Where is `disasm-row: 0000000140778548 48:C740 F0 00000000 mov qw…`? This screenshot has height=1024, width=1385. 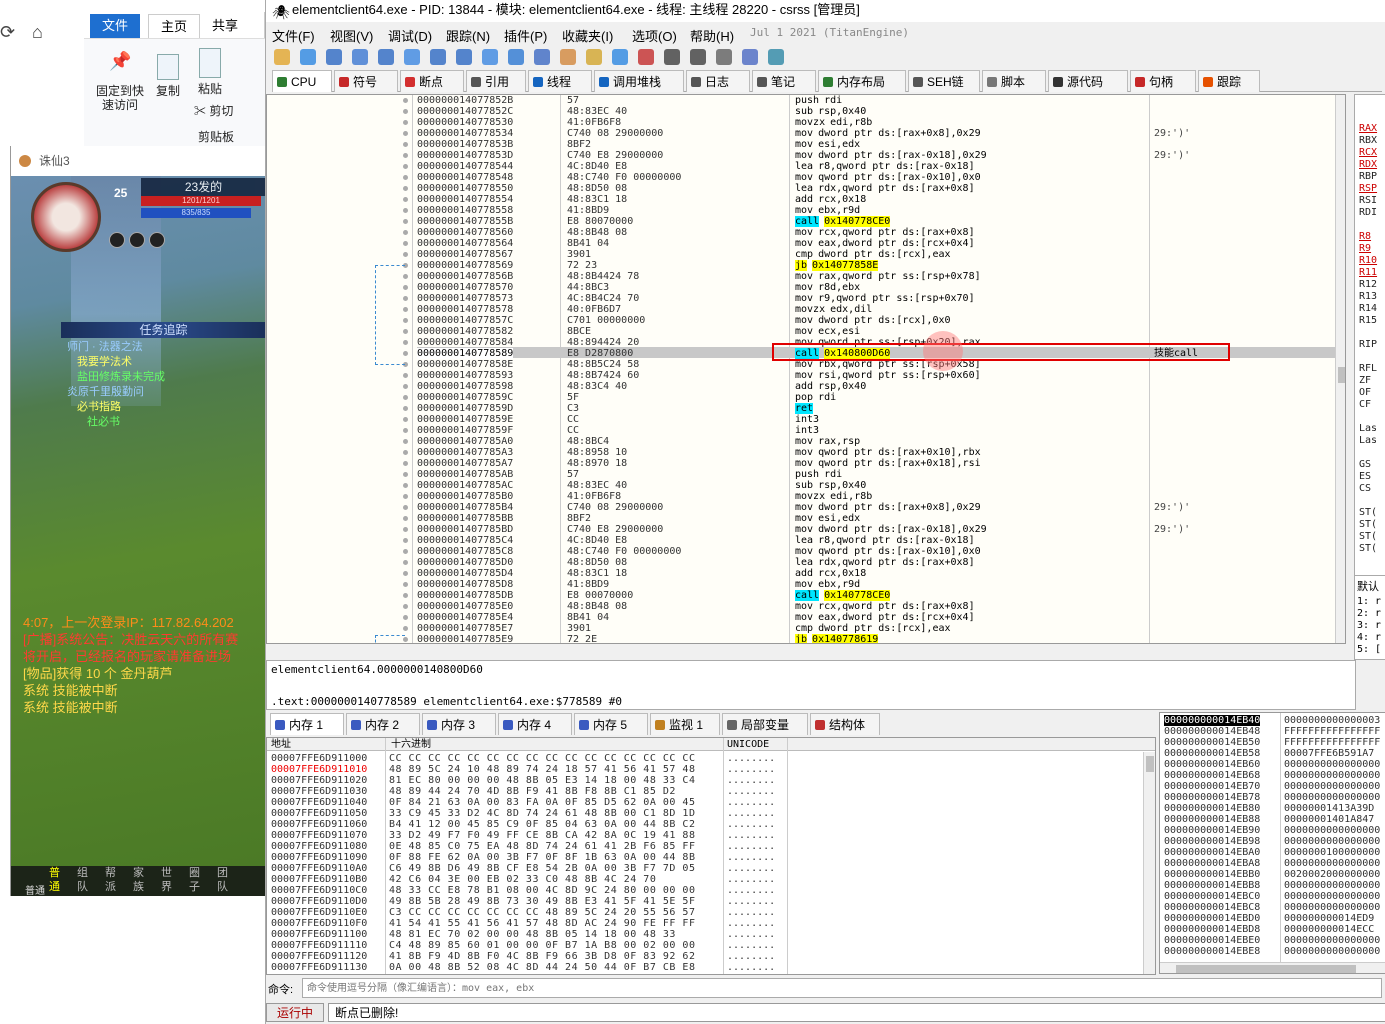 disasm-row: 0000000140778548 48:C740 F0 00000000 mov qw… is located at coordinates (803, 177).